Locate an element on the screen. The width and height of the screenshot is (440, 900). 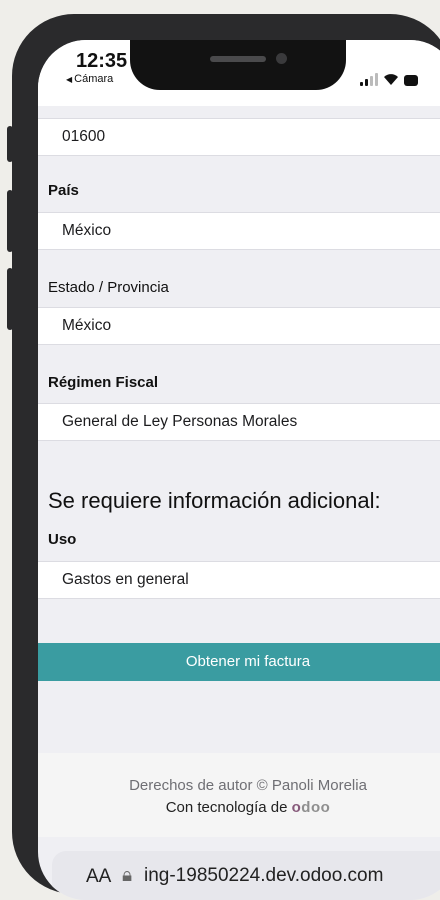
back-app-label: Cámara is located at coordinates (94, 79).